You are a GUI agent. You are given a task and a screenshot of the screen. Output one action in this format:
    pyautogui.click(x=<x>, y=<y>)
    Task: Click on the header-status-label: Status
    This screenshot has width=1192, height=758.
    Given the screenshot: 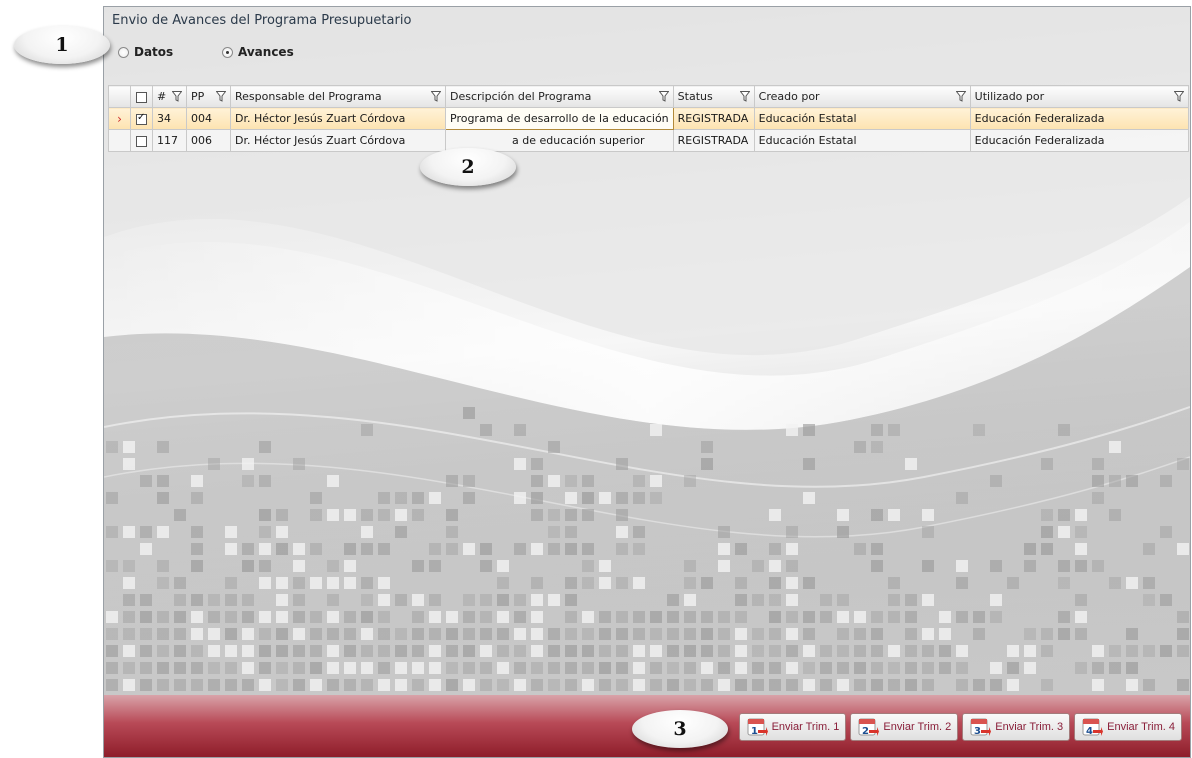 What is the action you would take?
    pyautogui.click(x=695, y=96)
    